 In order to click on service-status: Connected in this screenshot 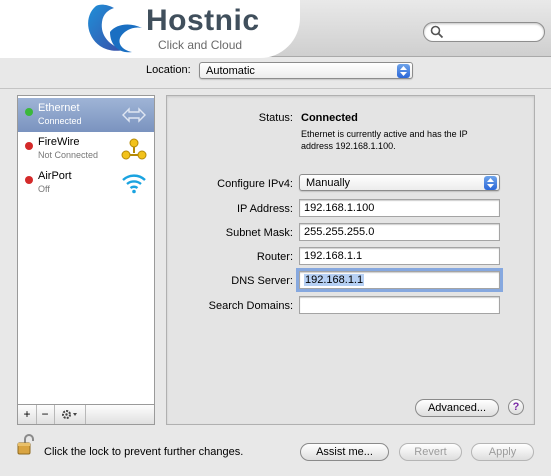, I will do `click(60, 121)`.